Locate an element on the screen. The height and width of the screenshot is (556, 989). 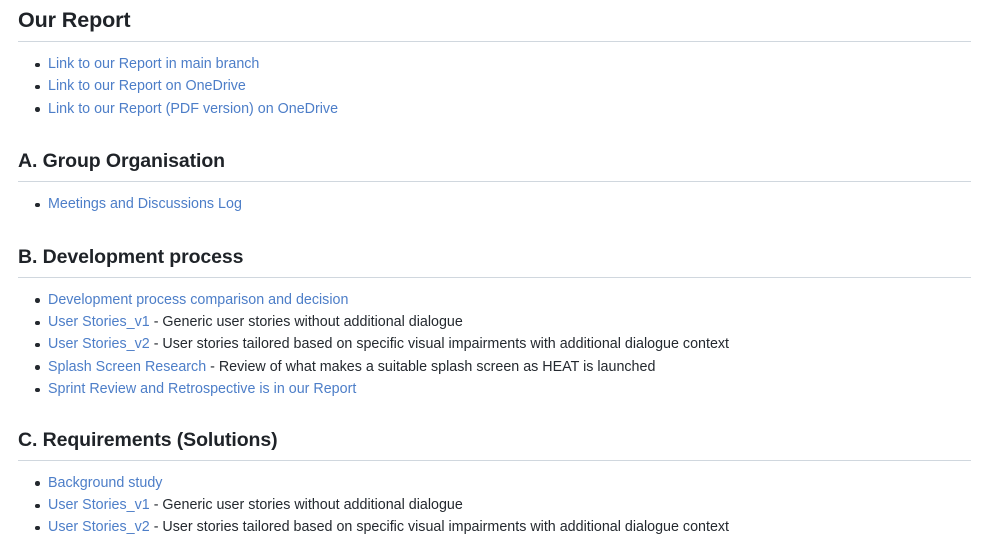
section-heading-development-process: B. Development process is located at coordinates (131, 256).